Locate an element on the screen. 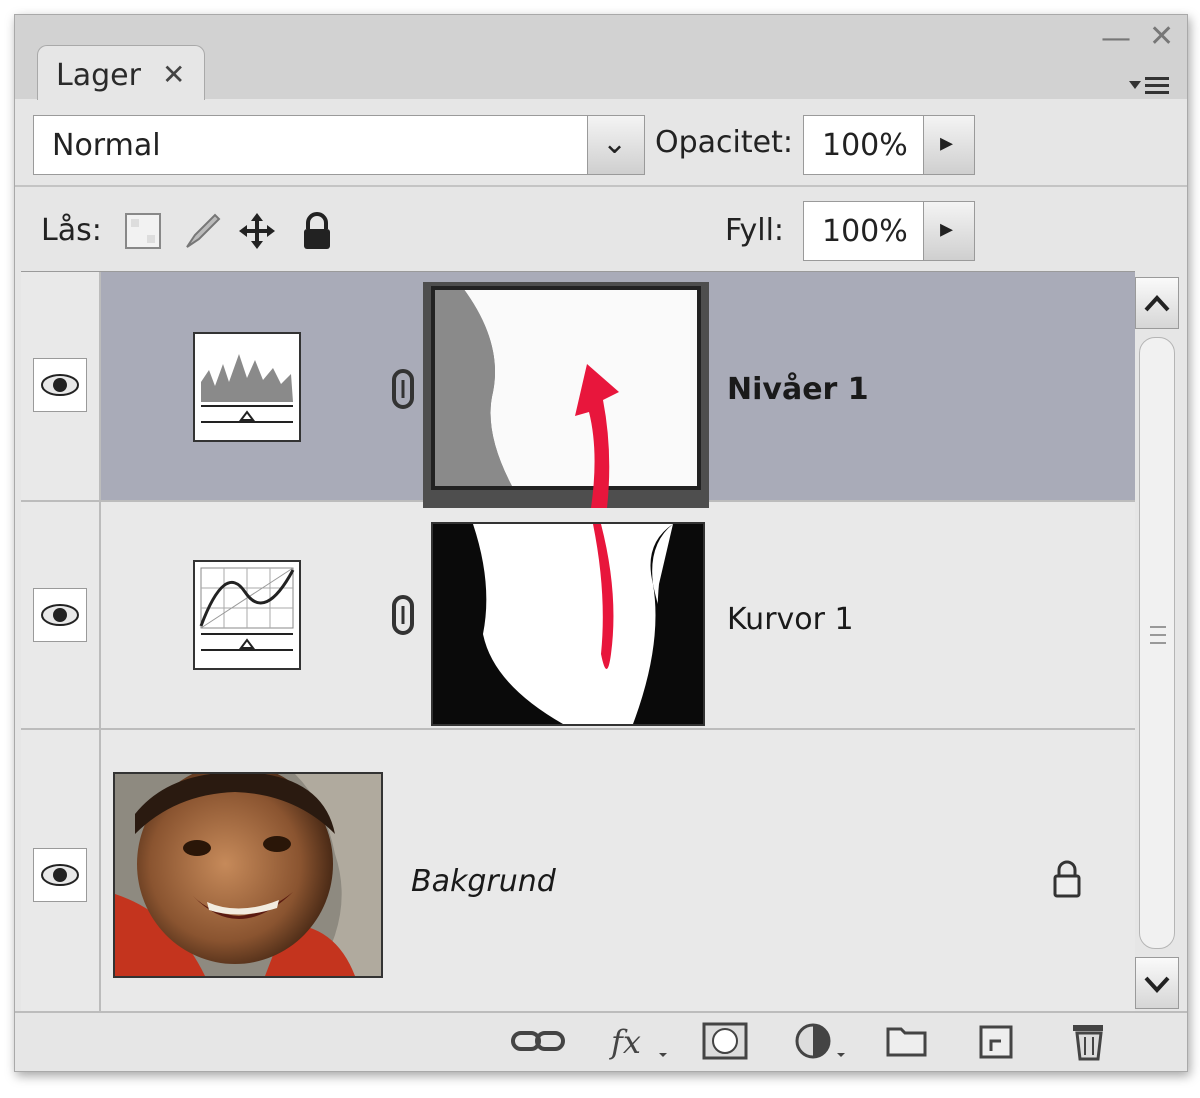 The height and width of the screenshot is (1098, 1200). blend-mode-select: Normal ⌄ is located at coordinates (339, 145).